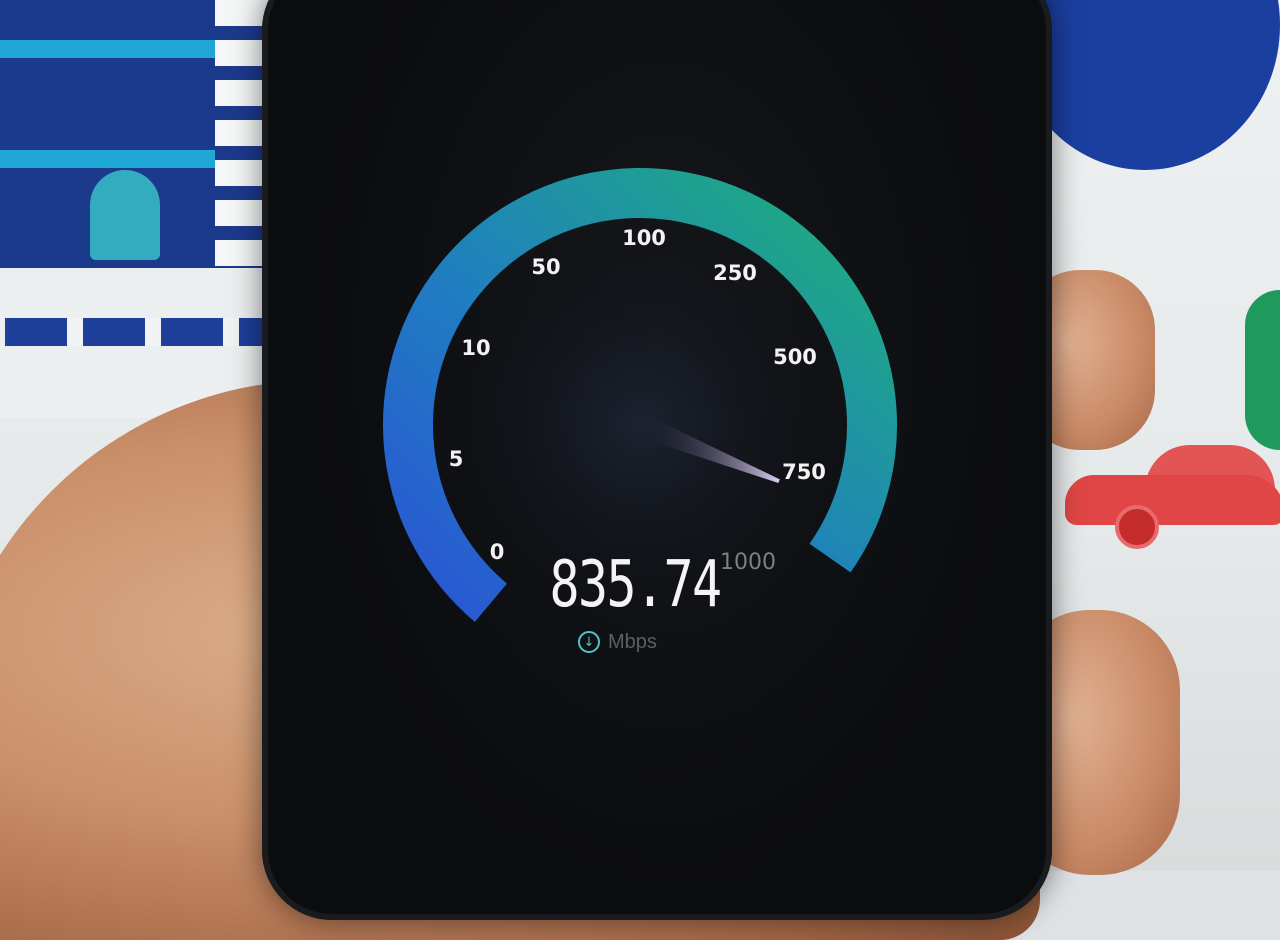 The image size is (1280, 940). What do you see at coordinates (475, 348) in the screenshot?
I see `scale-label-10: 10` at bounding box center [475, 348].